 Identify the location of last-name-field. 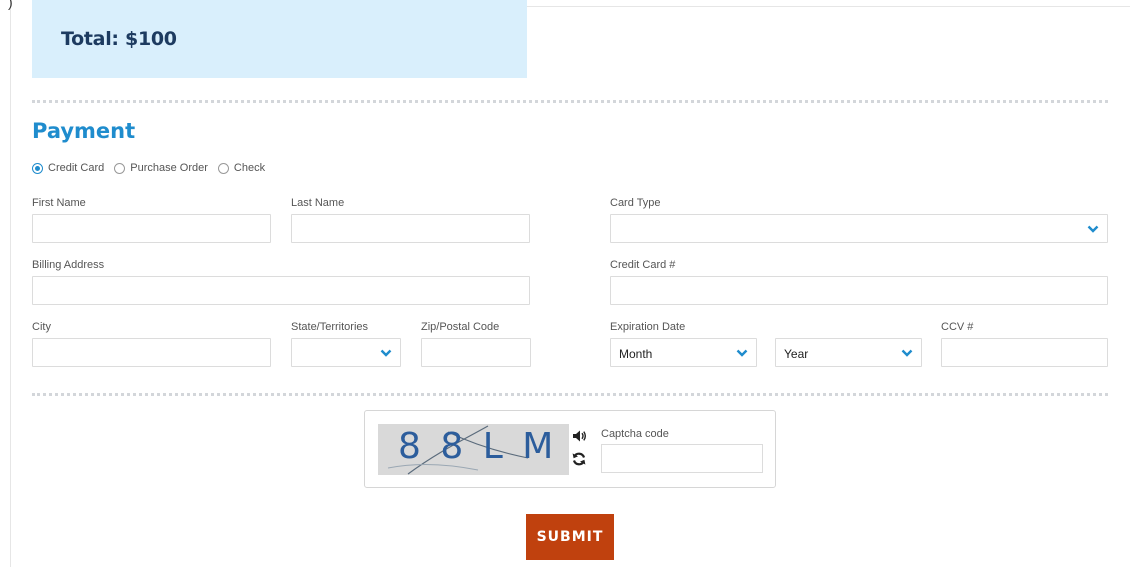
(410, 228).